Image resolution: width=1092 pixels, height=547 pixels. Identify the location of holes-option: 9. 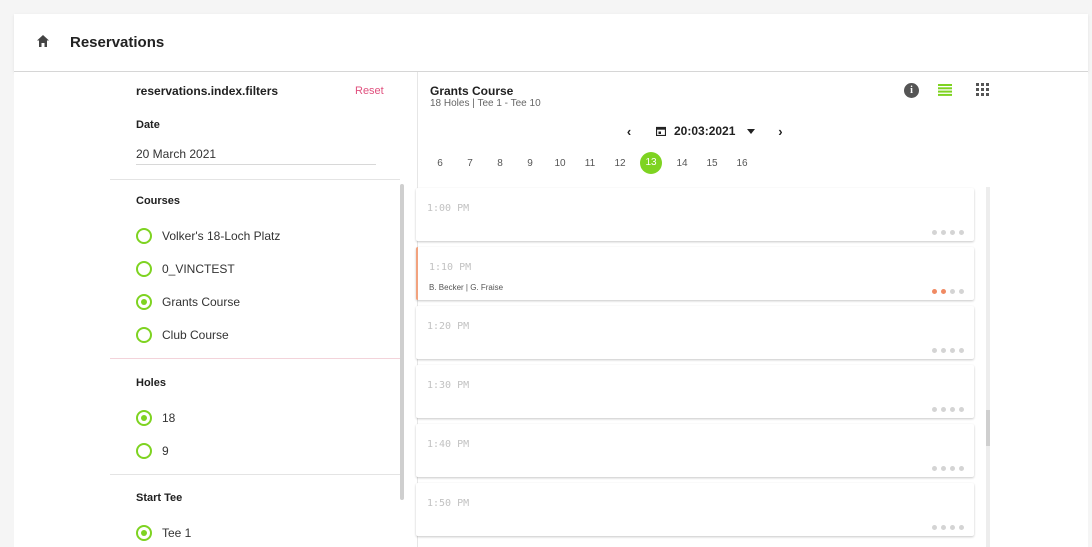
(152, 451).